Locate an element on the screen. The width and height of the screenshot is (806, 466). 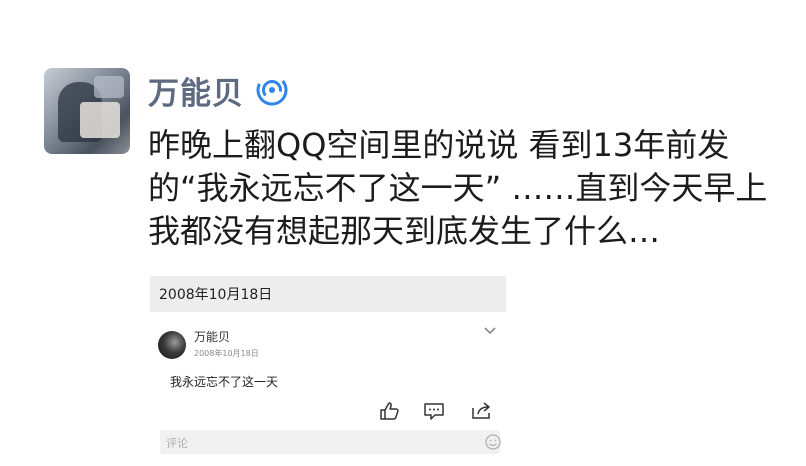
user-avatar is located at coordinates (87, 111).